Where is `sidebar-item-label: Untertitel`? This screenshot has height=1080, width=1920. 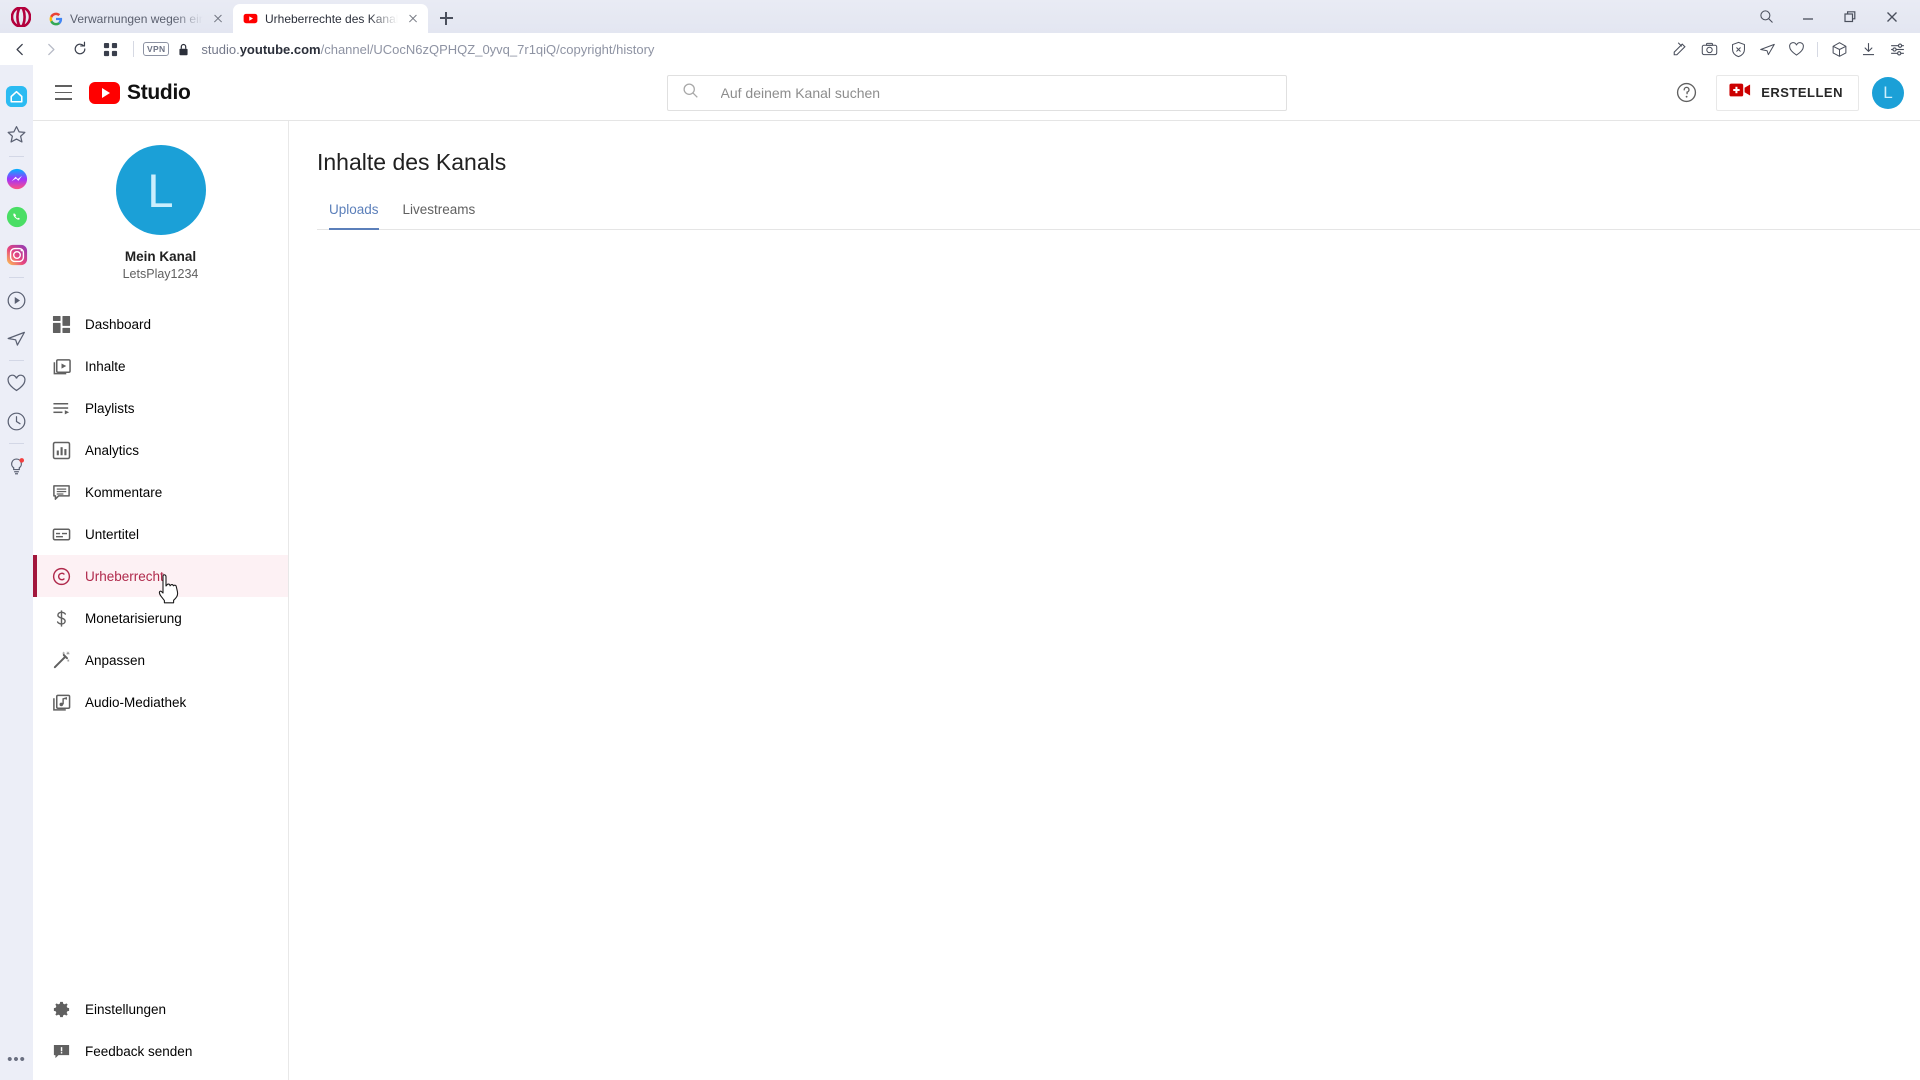
sidebar-item-label: Untertitel is located at coordinates (112, 534).